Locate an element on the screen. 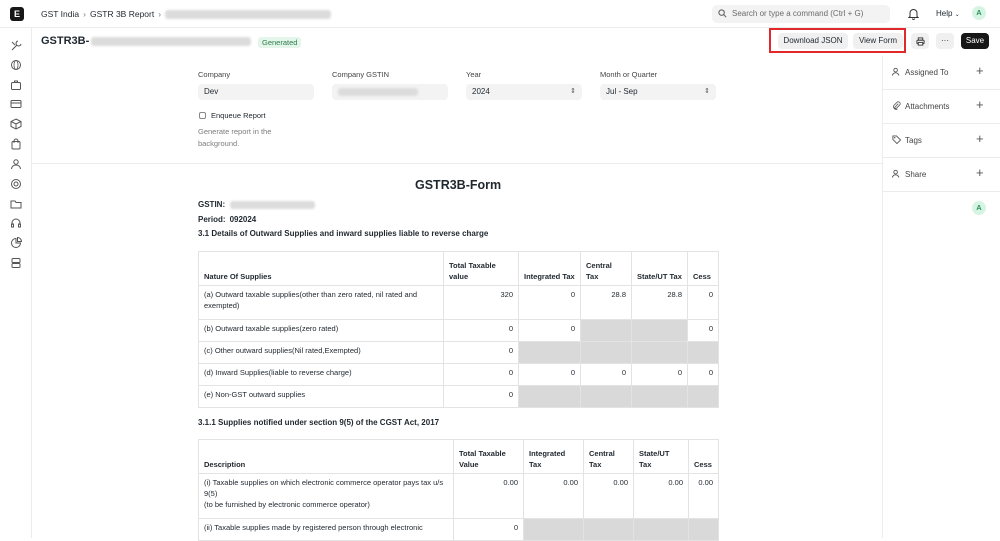 Image resolution: width=1000 pixels, height=541 pixels. cess-cell: 0.00 is located at coordinates (703, 496).